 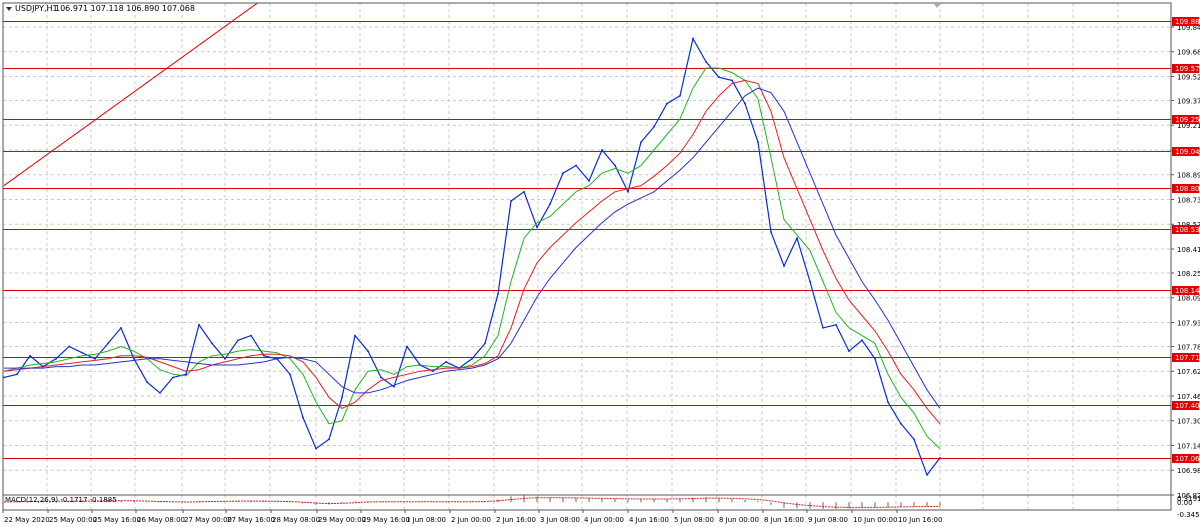 What do you see at coordinates (1188, 299) in the screenshot?
I see `price-axis-label: 108.095` at bounding box center [1188, 299].